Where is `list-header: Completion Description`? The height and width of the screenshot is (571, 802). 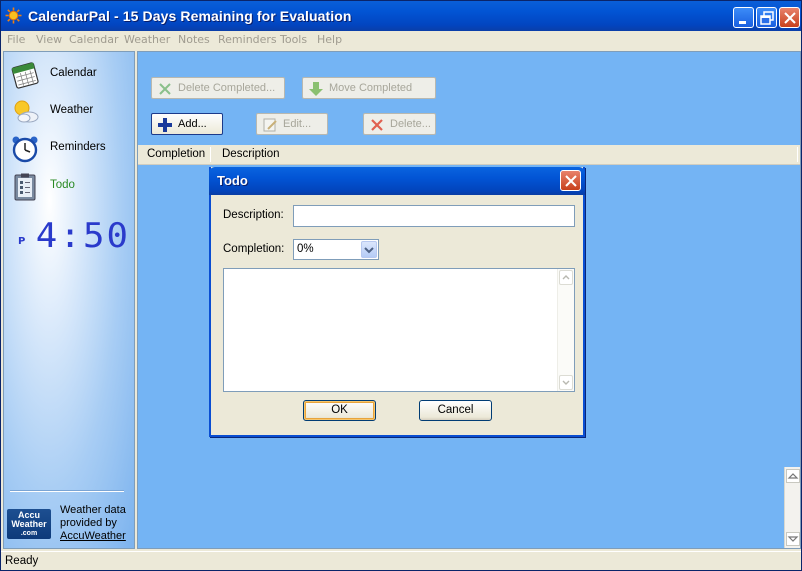
list-header: Completion Description is located at coordinates (469, 155).